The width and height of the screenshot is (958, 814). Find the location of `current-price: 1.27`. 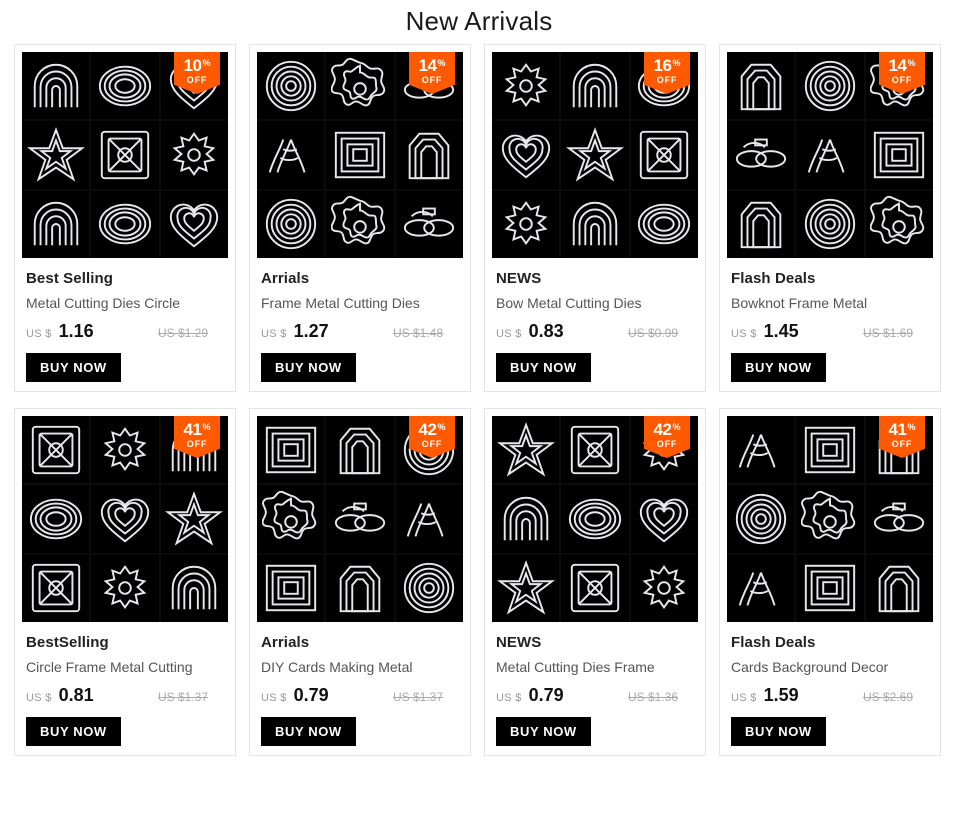

current-price: 1.27 is located at coordinates (311, 331).